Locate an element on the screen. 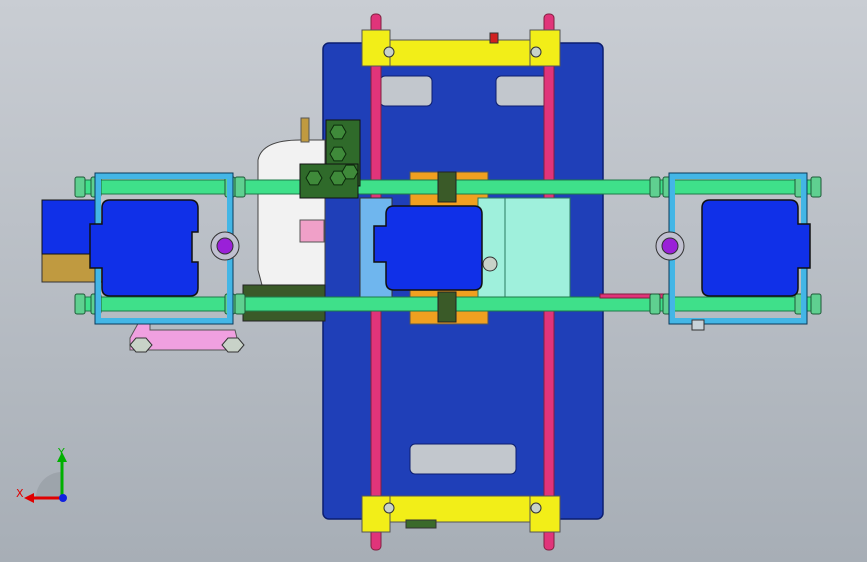 Image resolution: width=867 pixels, height=562 pixels. blue-block-right is located at coordinates (756, 248).